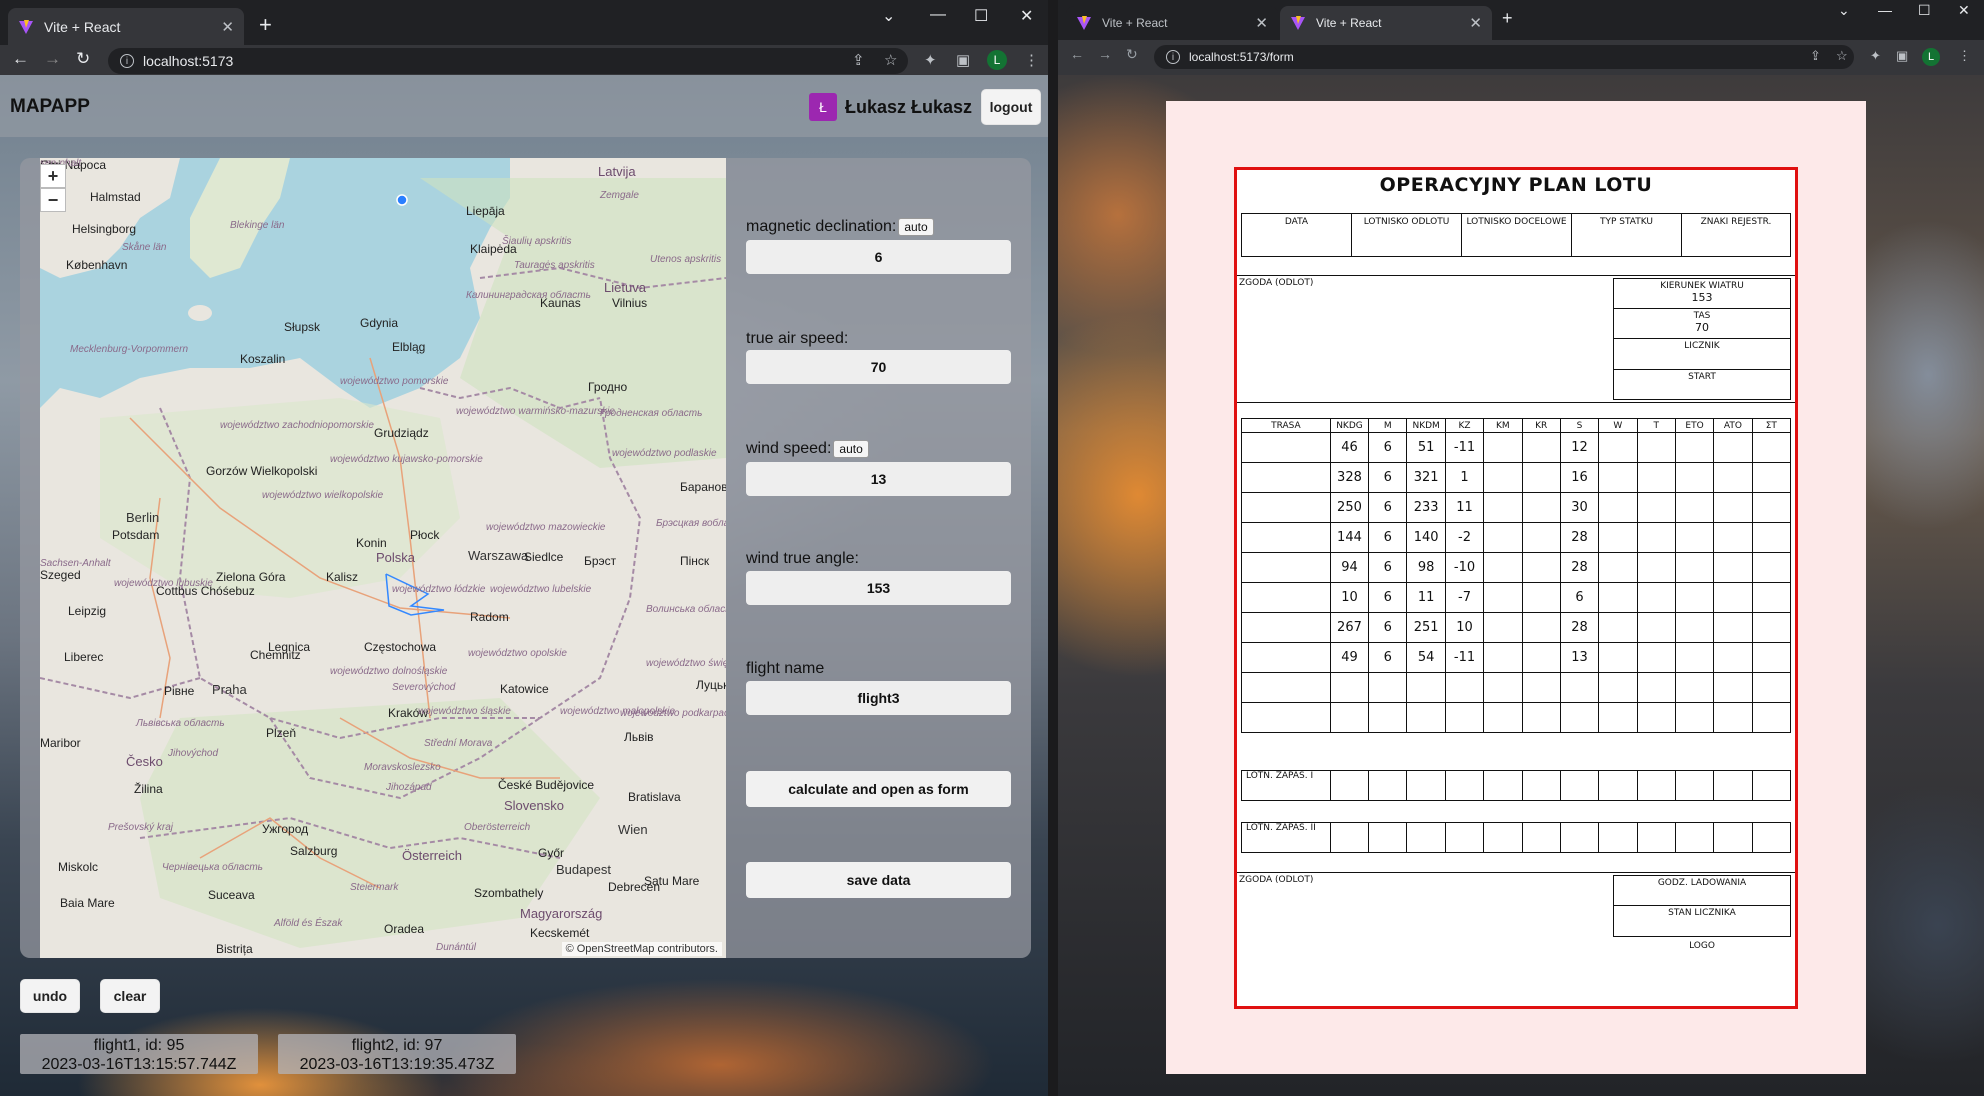  What do you see at coordinates (1516, 507) in the screenshot?
I see `route-row: 250 6 233 11 30` at bounding box center [1516, 507].